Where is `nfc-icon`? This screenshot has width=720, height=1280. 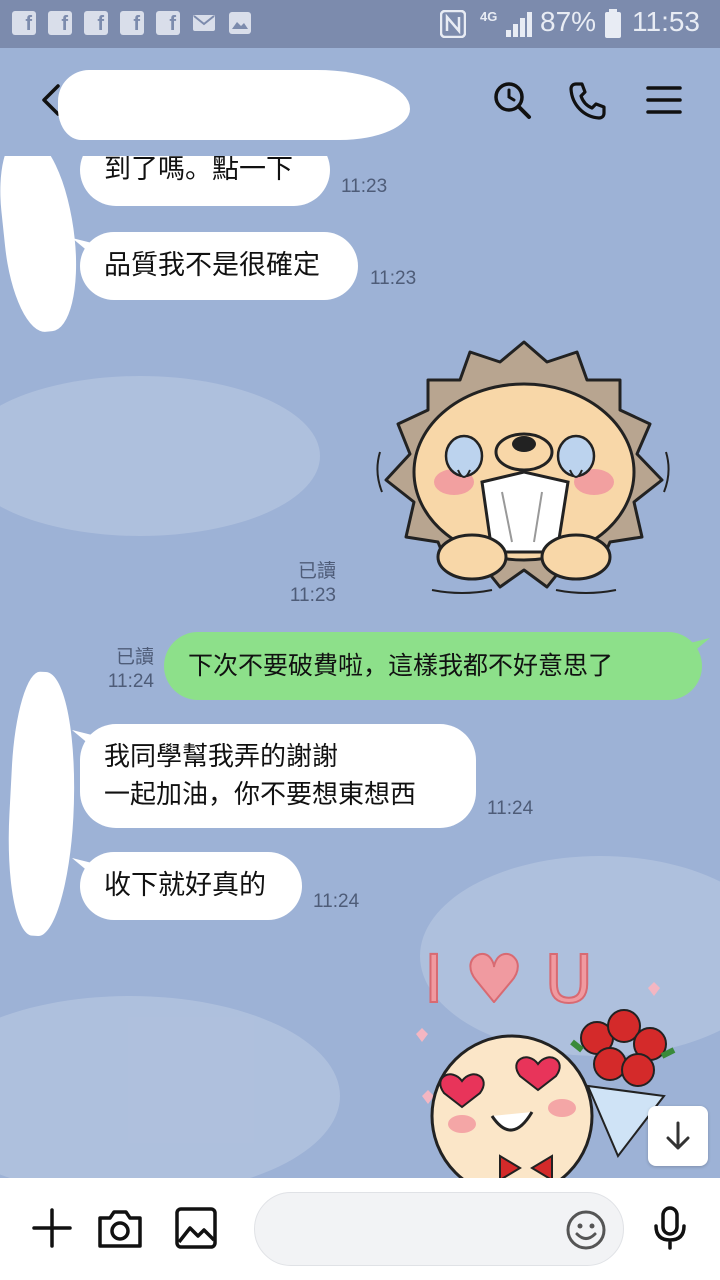
nfc-icon is located at coordinates (453, 24).